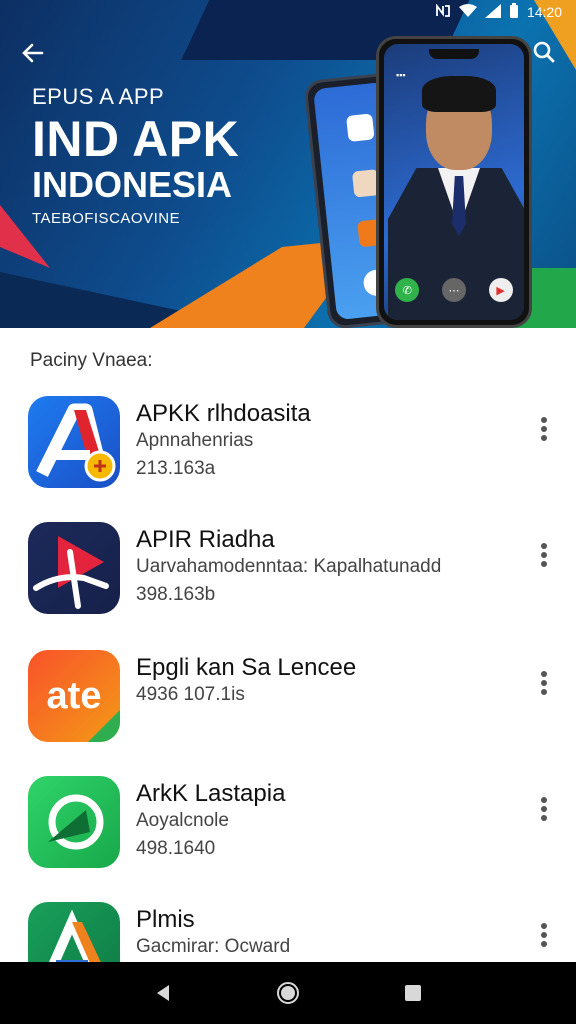 The height and width of the screenshot is (1024, 576). I want to click on app-meta: 213.163a, so click(176, 468).